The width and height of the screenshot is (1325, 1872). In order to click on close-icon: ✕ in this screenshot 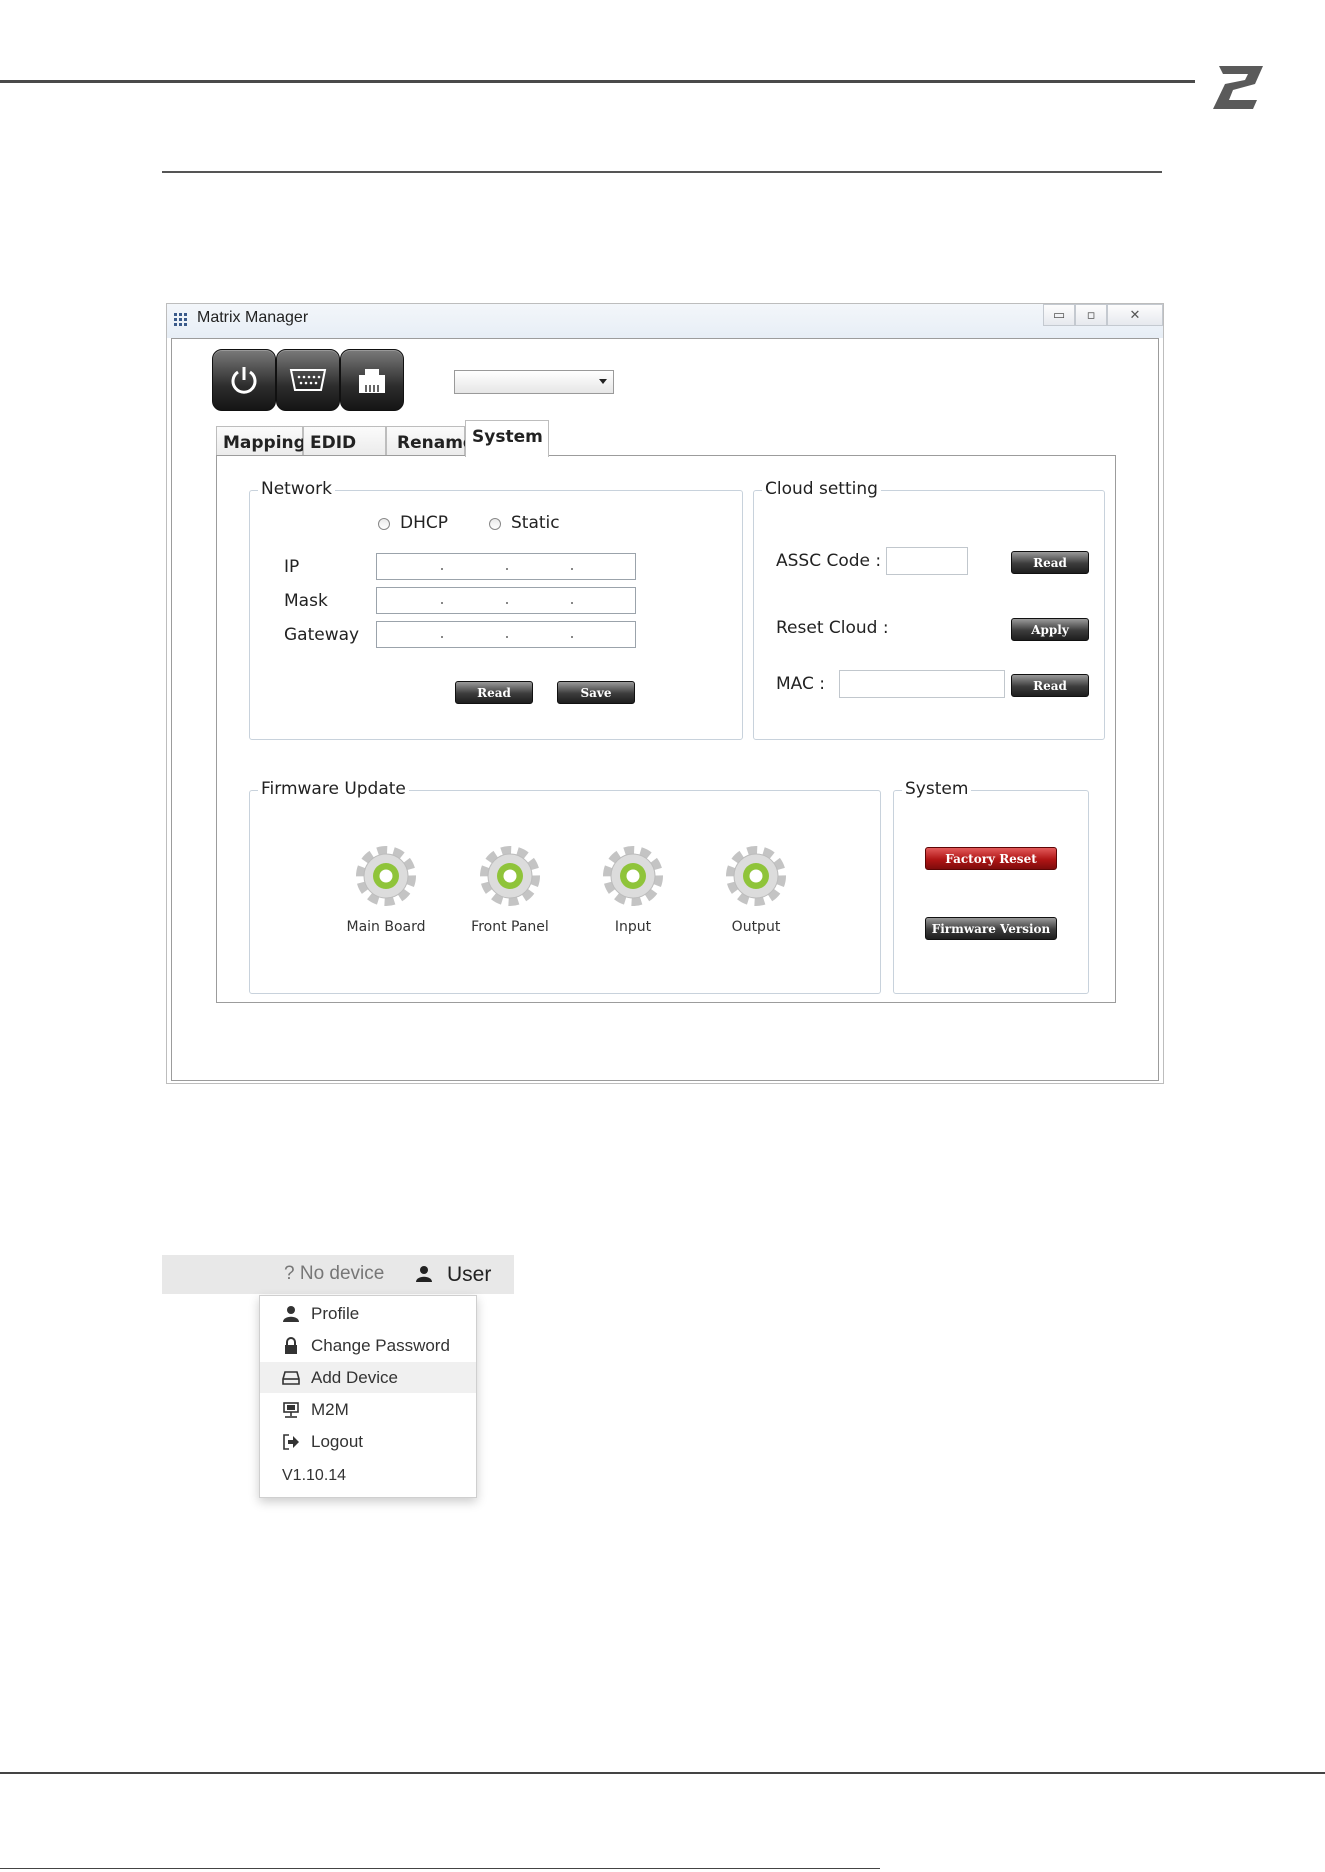, I will do `click(1135, 315)`.